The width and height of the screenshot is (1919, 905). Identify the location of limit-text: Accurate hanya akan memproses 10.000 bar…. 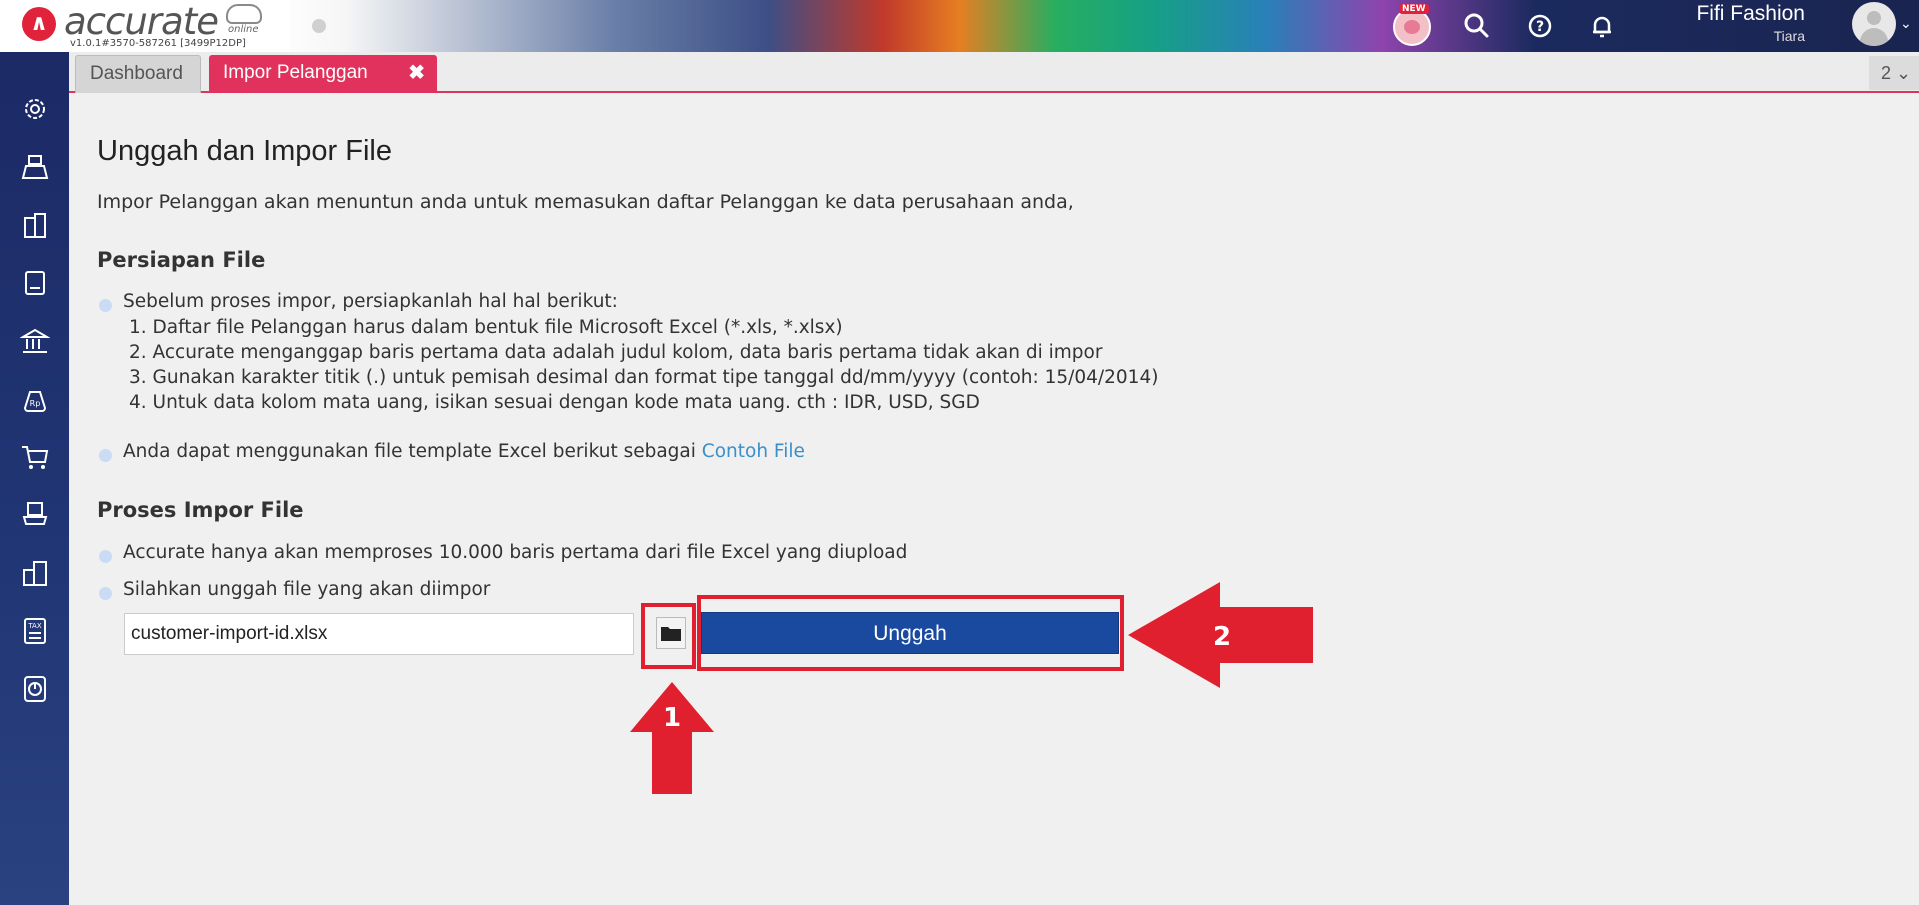
(515, 552).